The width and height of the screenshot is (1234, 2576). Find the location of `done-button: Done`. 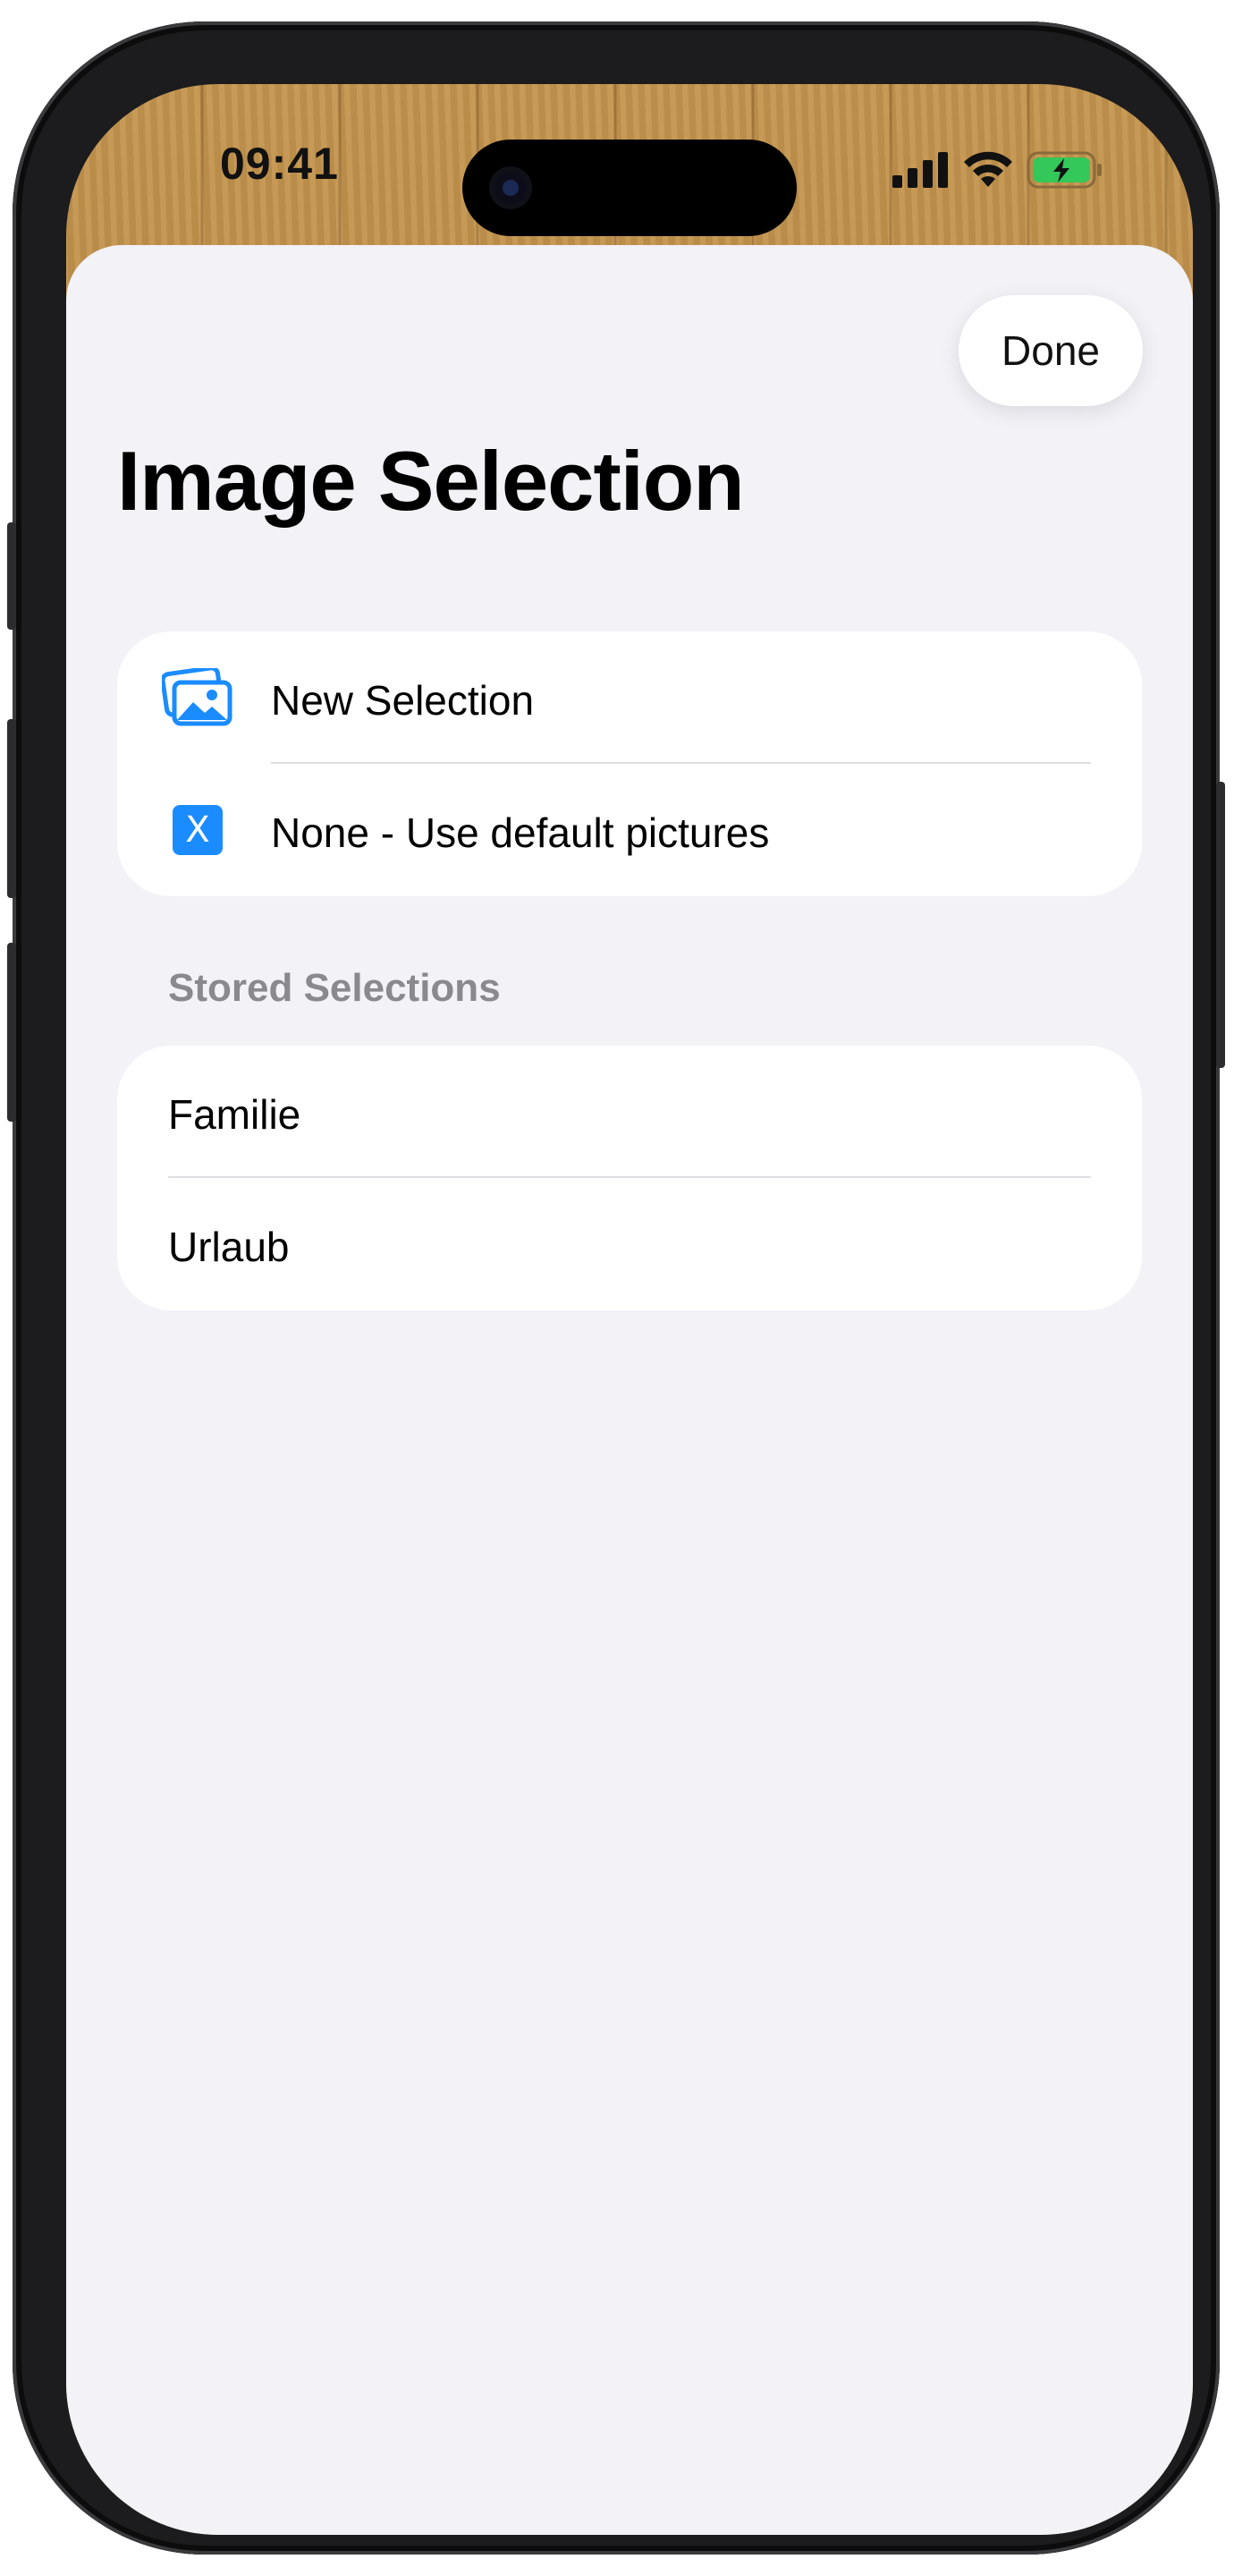

done-button: Done is located at coordinates (1051, 350).